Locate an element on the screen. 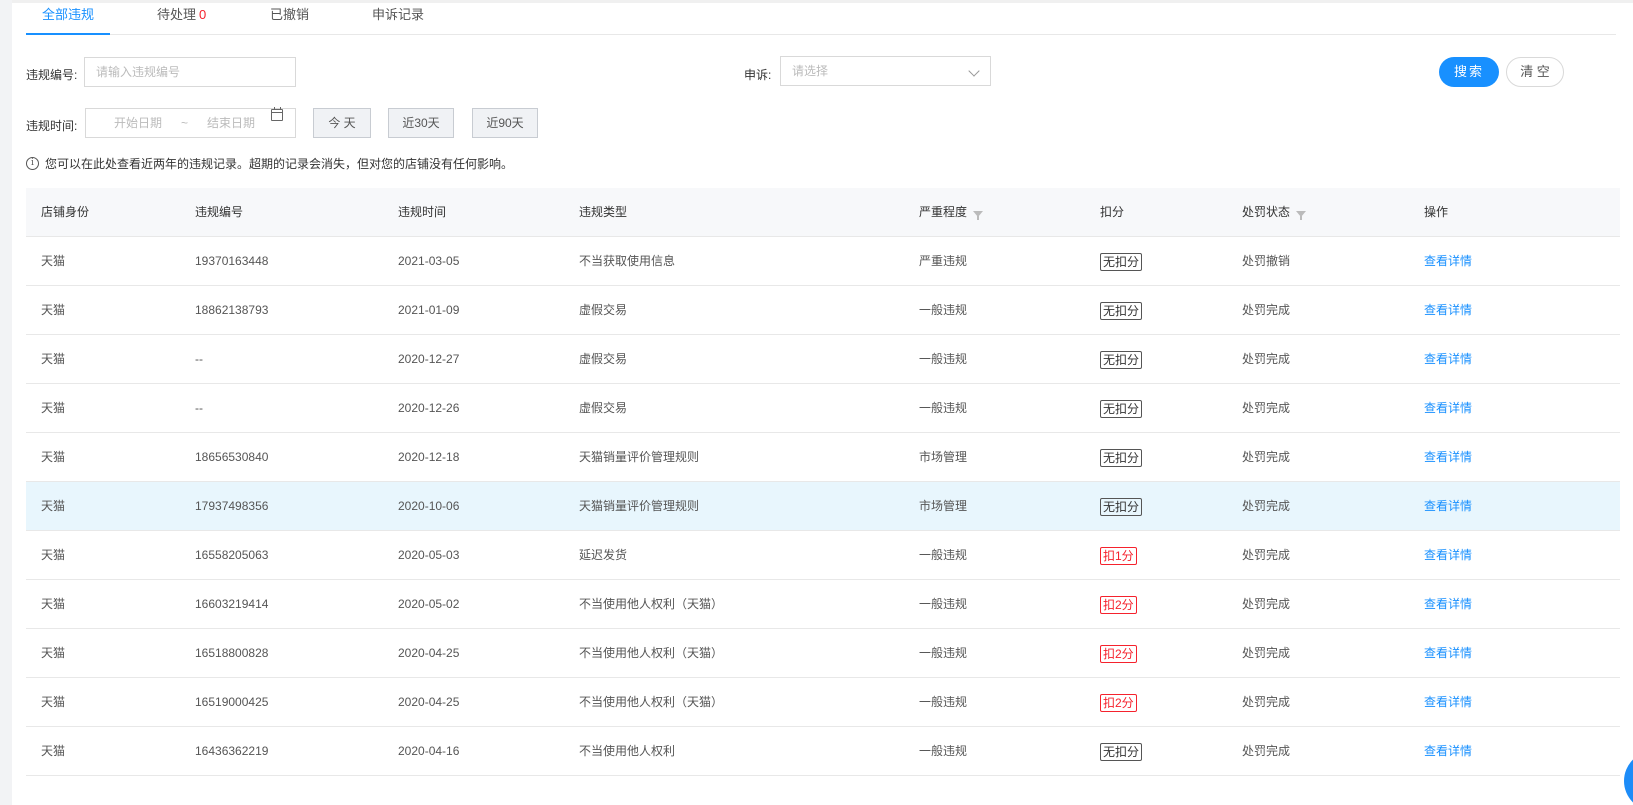 The height and width of the screenshot is (805, 1633). cell-violation-no: 16558205063 is located at coordinates (232, 555).